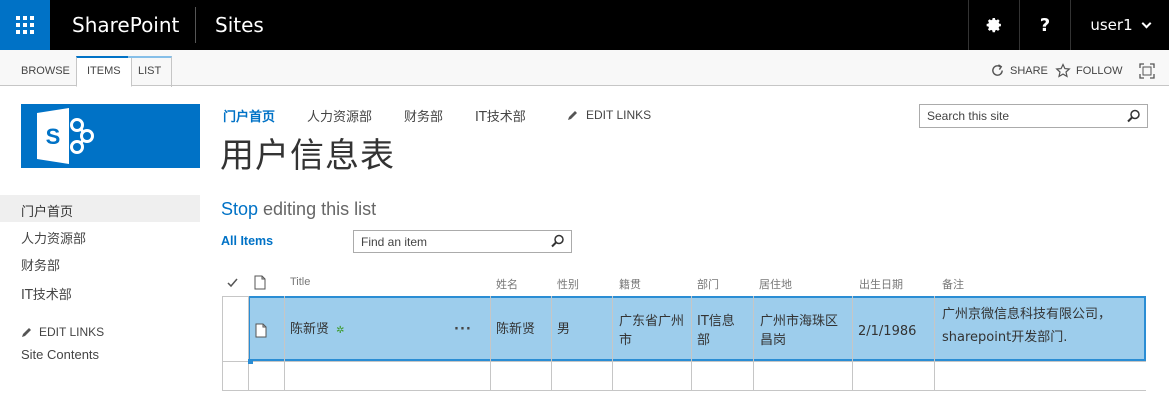 This screenshot has width=1169, height=410. Describe the element at coordinates (563, 329) in the screenshot. I see `cell-gender: 男` at that location.